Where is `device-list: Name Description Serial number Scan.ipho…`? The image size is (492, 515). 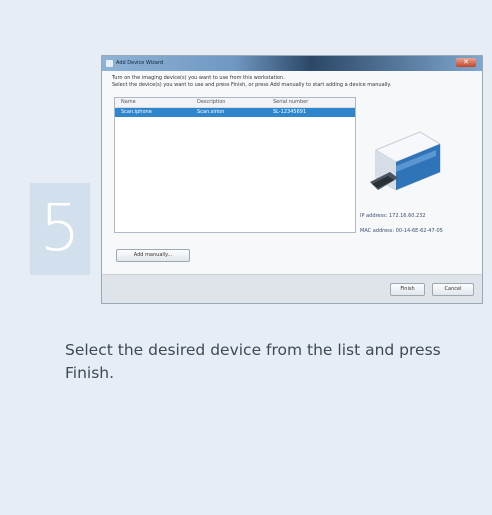 device-list: Name Description Serial number Scan.ipho… is located at coordinates (235, 165).